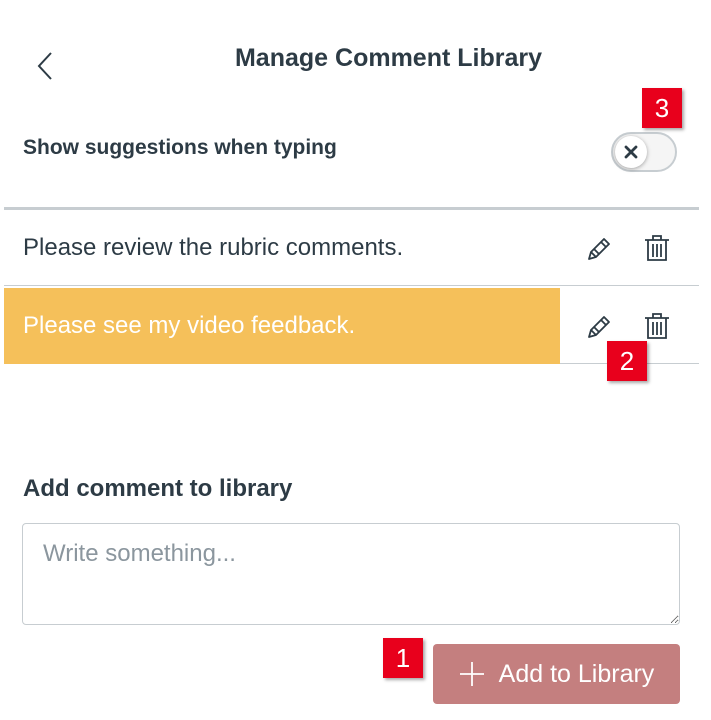  I want to click on toggle-knob, so click(631, 152).